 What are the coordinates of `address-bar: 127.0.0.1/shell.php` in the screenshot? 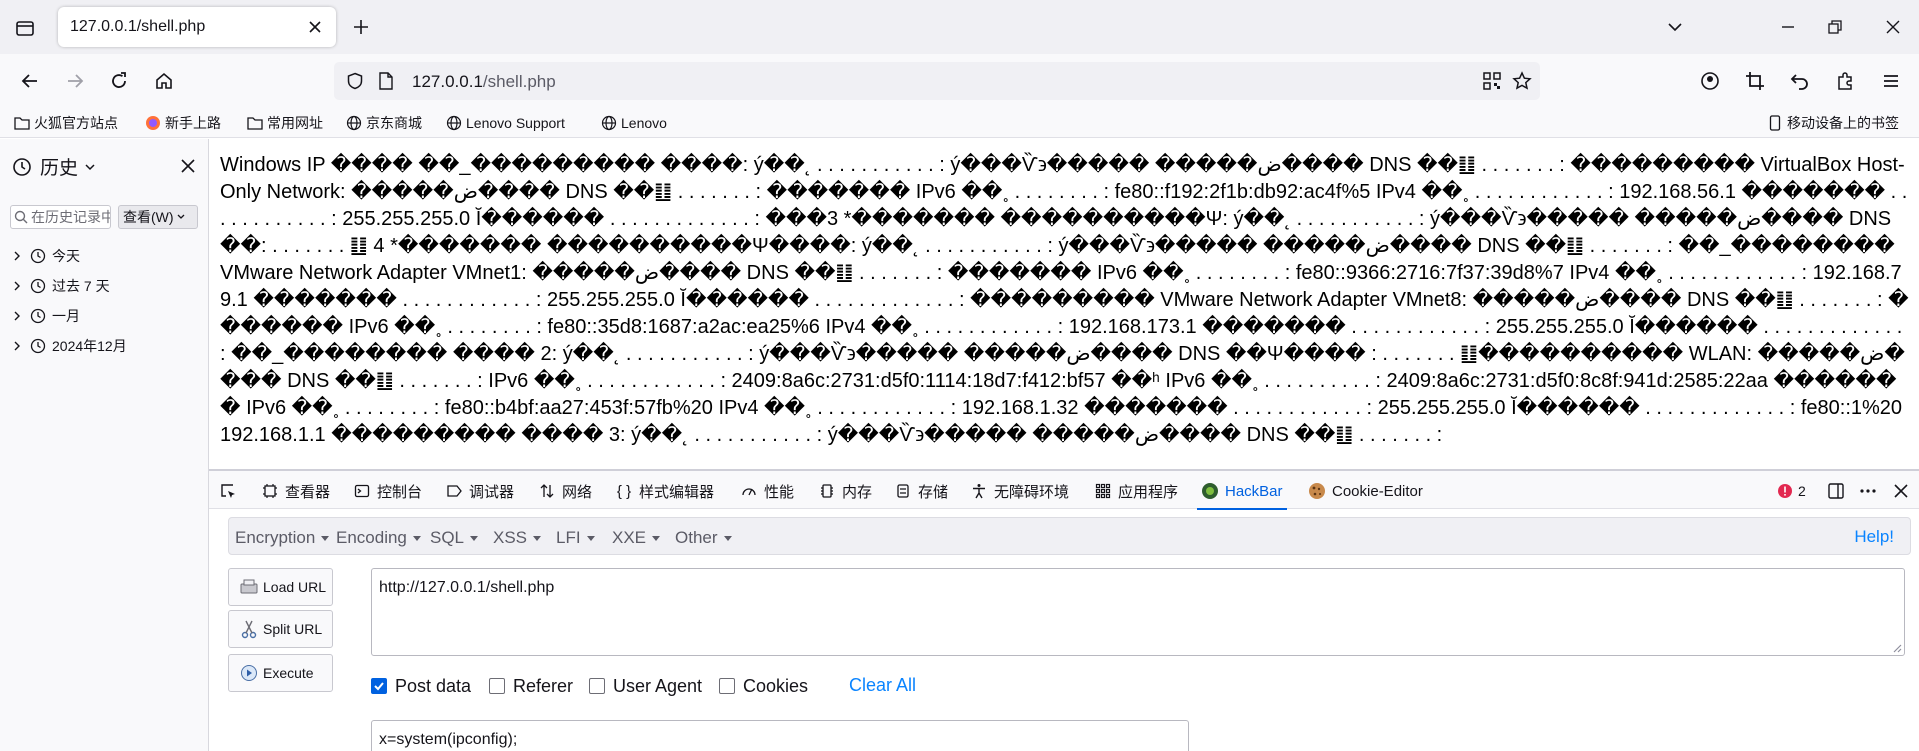 It's located at (937, 81).